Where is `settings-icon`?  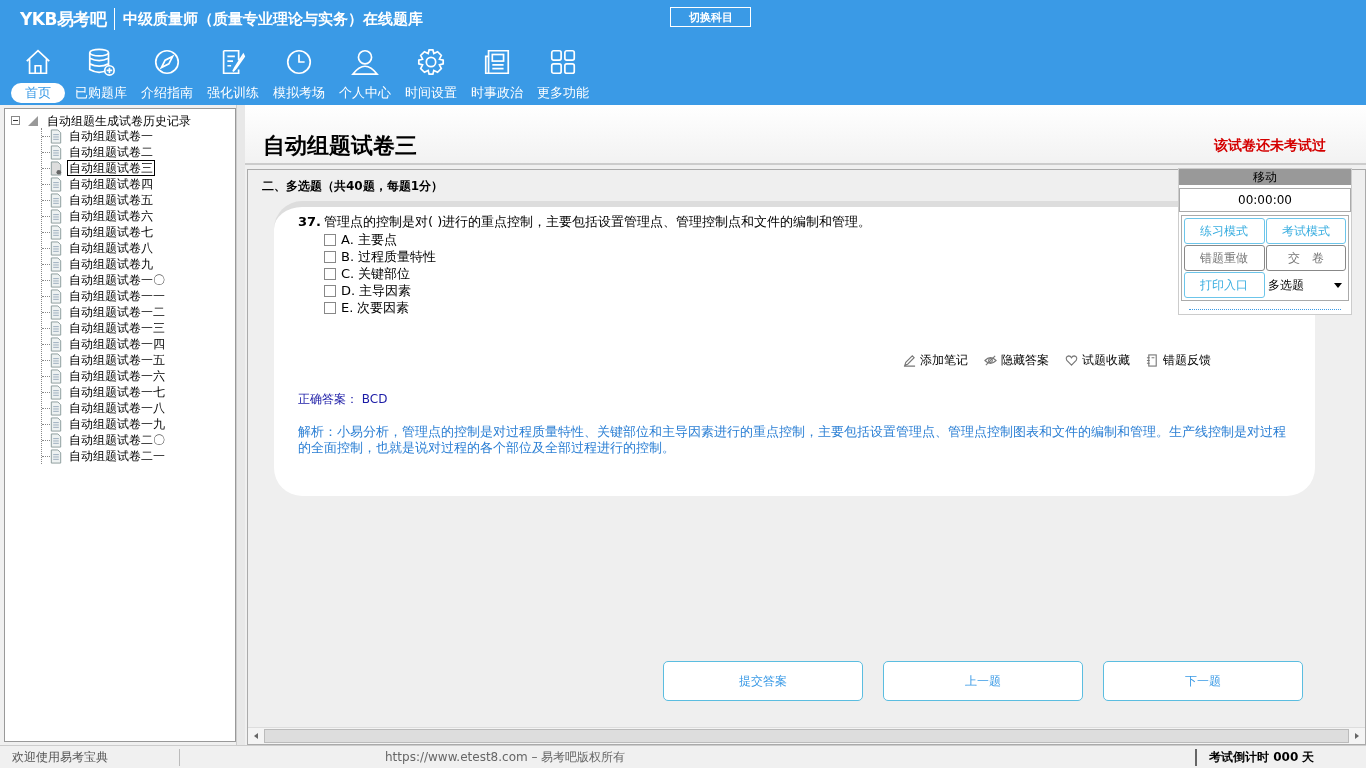
settings-icon is located at coordinates (431, 62).